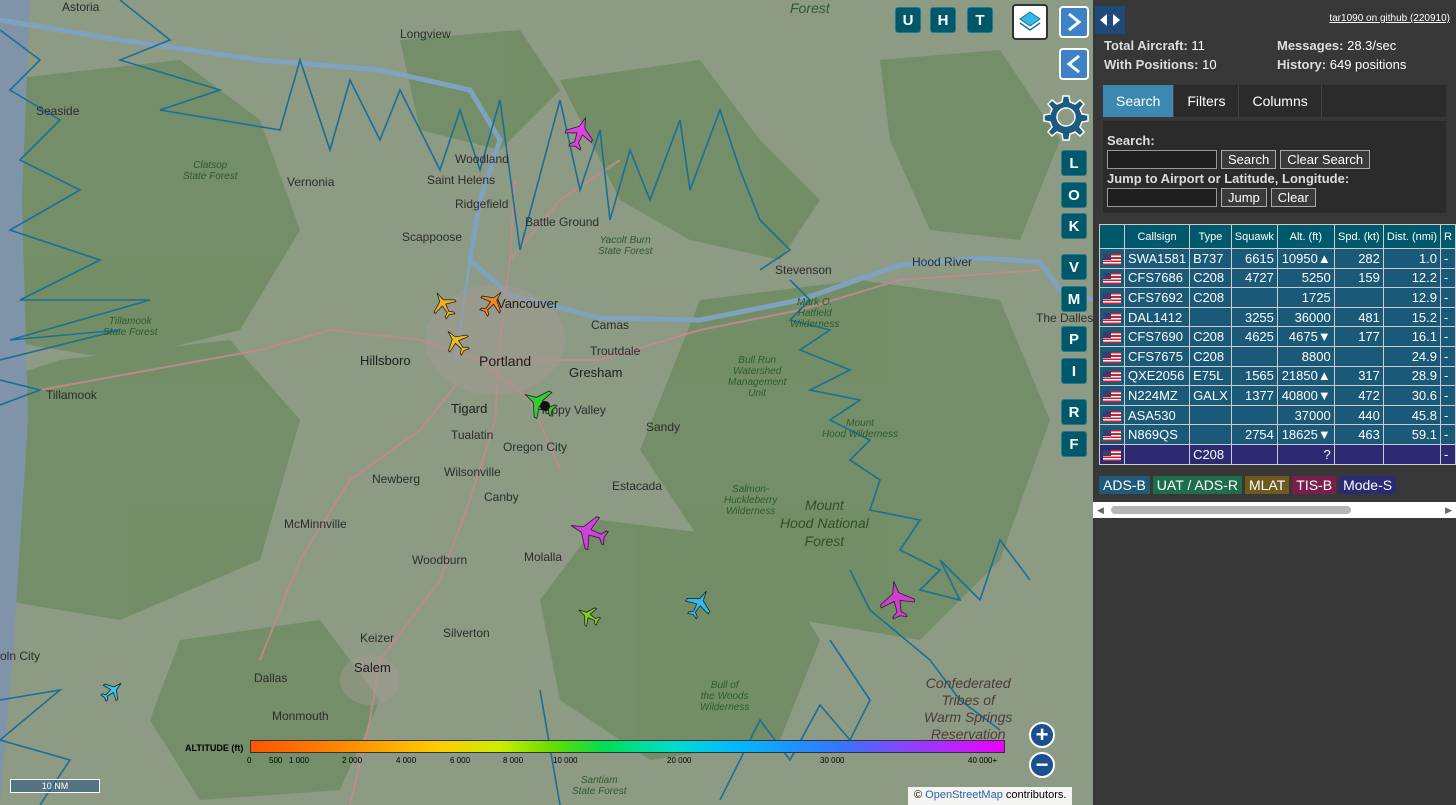 Image resolution: width=1456 pixels, height=805 pixels. Describe the element at coordinates (1358, 395) in the screenshot. I see `cell-spd: 472` at that location.